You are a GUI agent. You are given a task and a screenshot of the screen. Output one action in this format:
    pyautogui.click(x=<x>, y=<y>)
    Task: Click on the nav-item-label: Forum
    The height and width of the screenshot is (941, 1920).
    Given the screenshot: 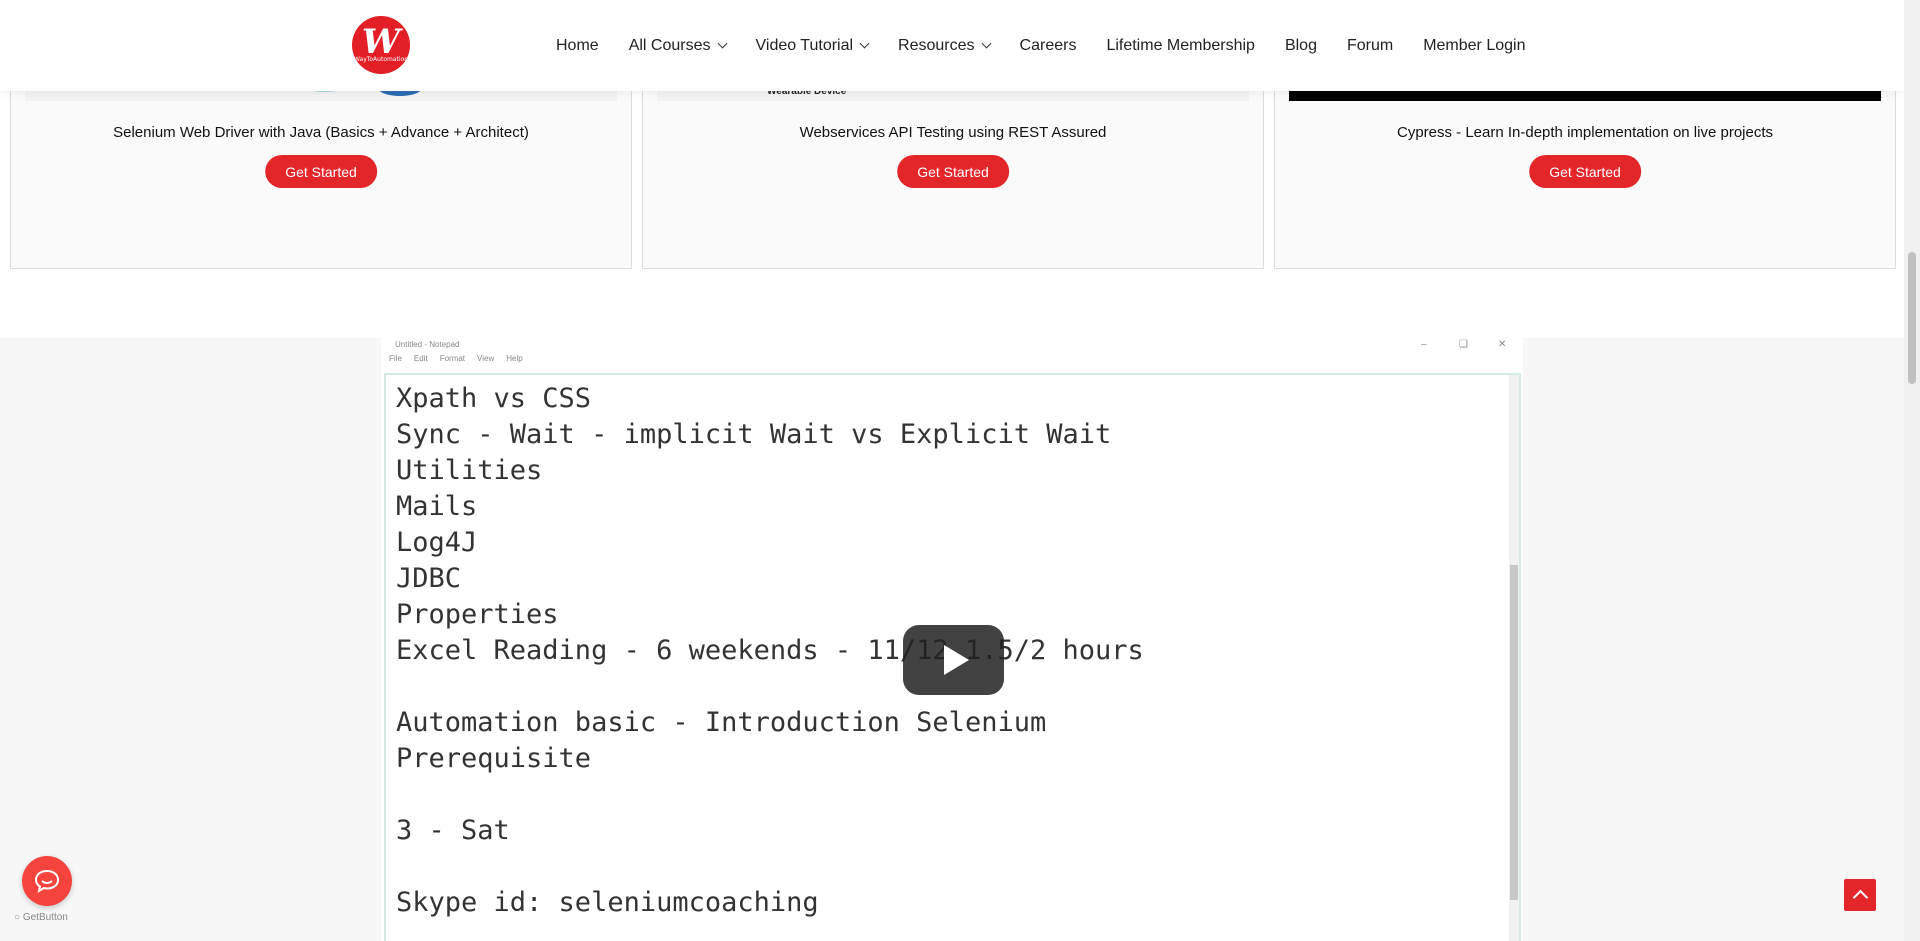 What is the action you would take?
    pyautogui.click(x=1370, y=45)
    